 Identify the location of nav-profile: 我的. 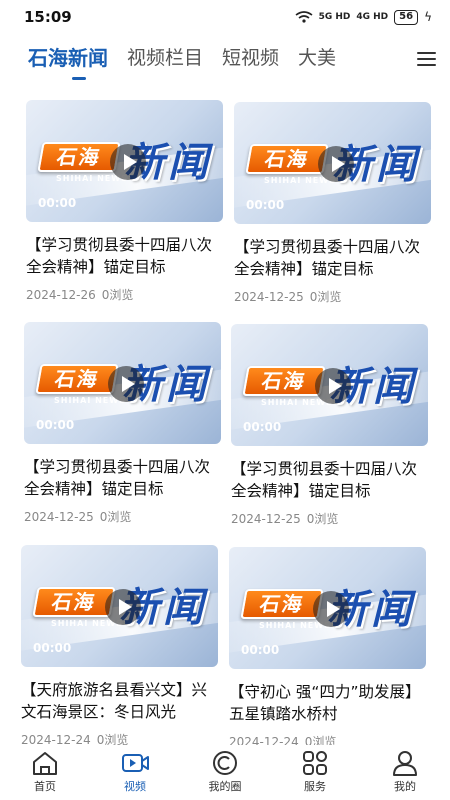
(405, 772).